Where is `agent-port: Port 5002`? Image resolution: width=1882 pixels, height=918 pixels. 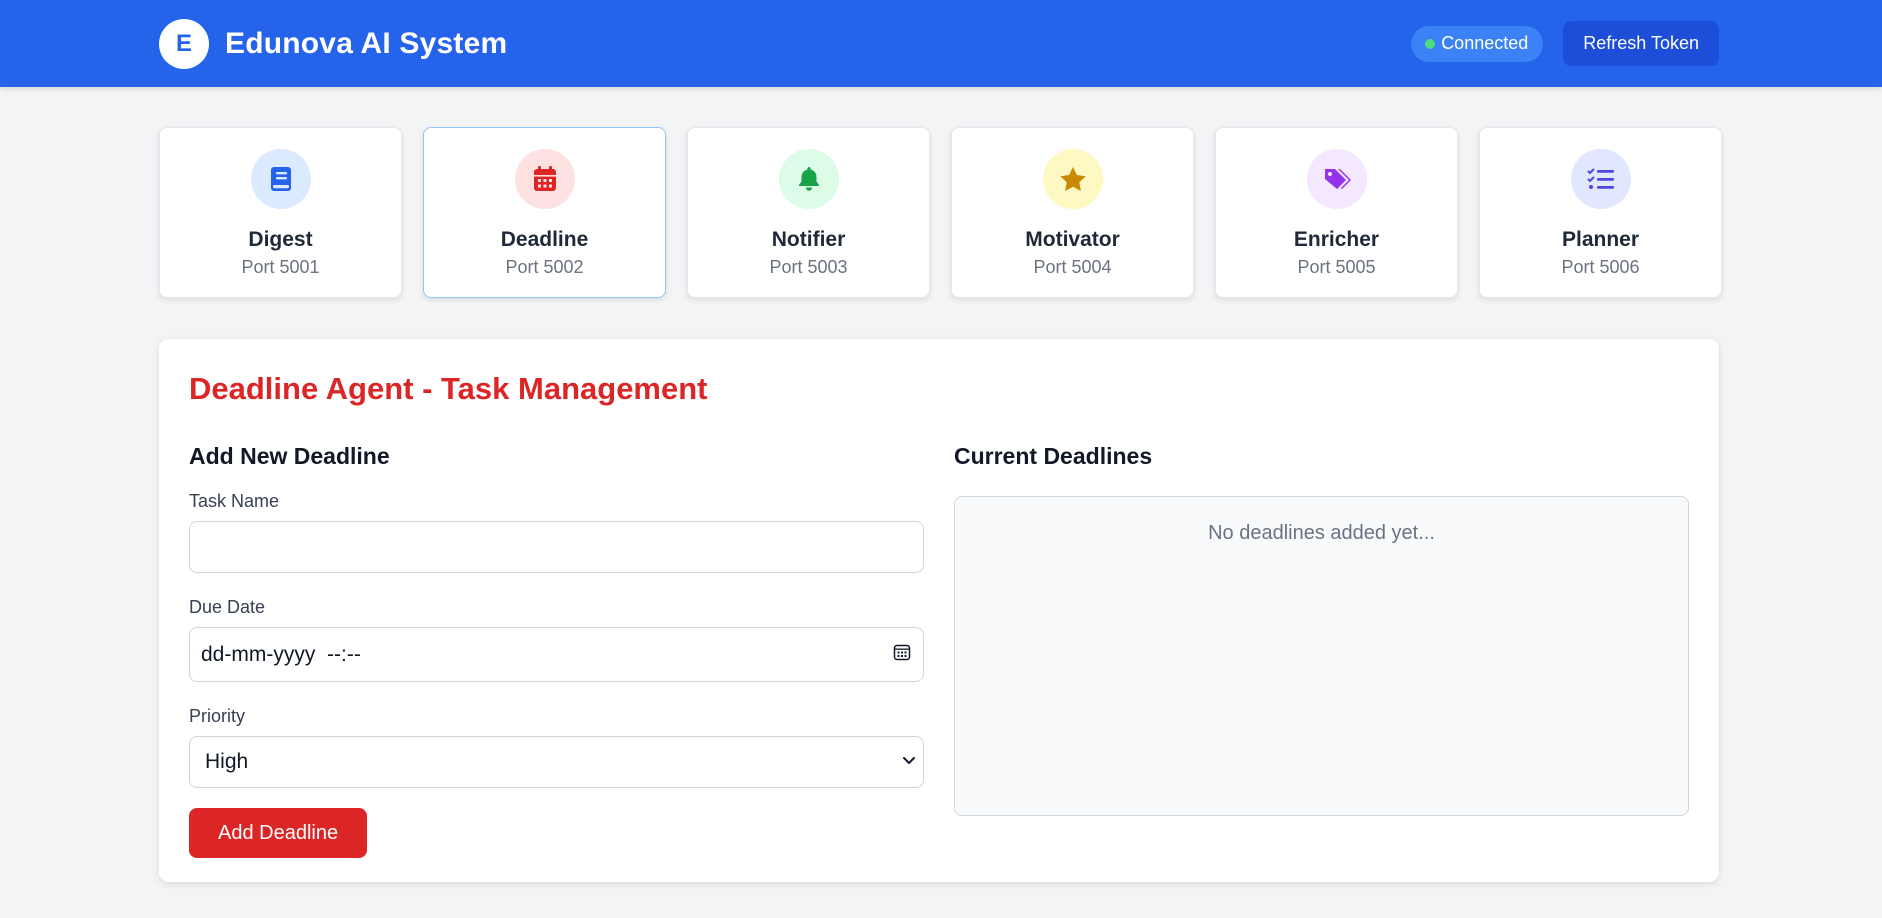
agent-port: Port 5002 is located at coordinates (544, 267).